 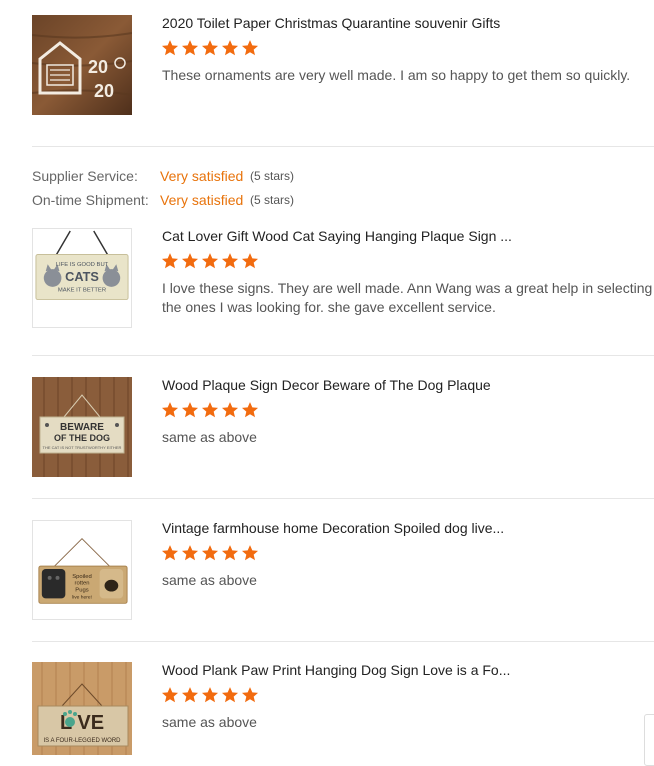 What do you see at coordinates (649, 740) in the screenshot?
I see `floating-widget-edge` at bounding box center [649, 740].